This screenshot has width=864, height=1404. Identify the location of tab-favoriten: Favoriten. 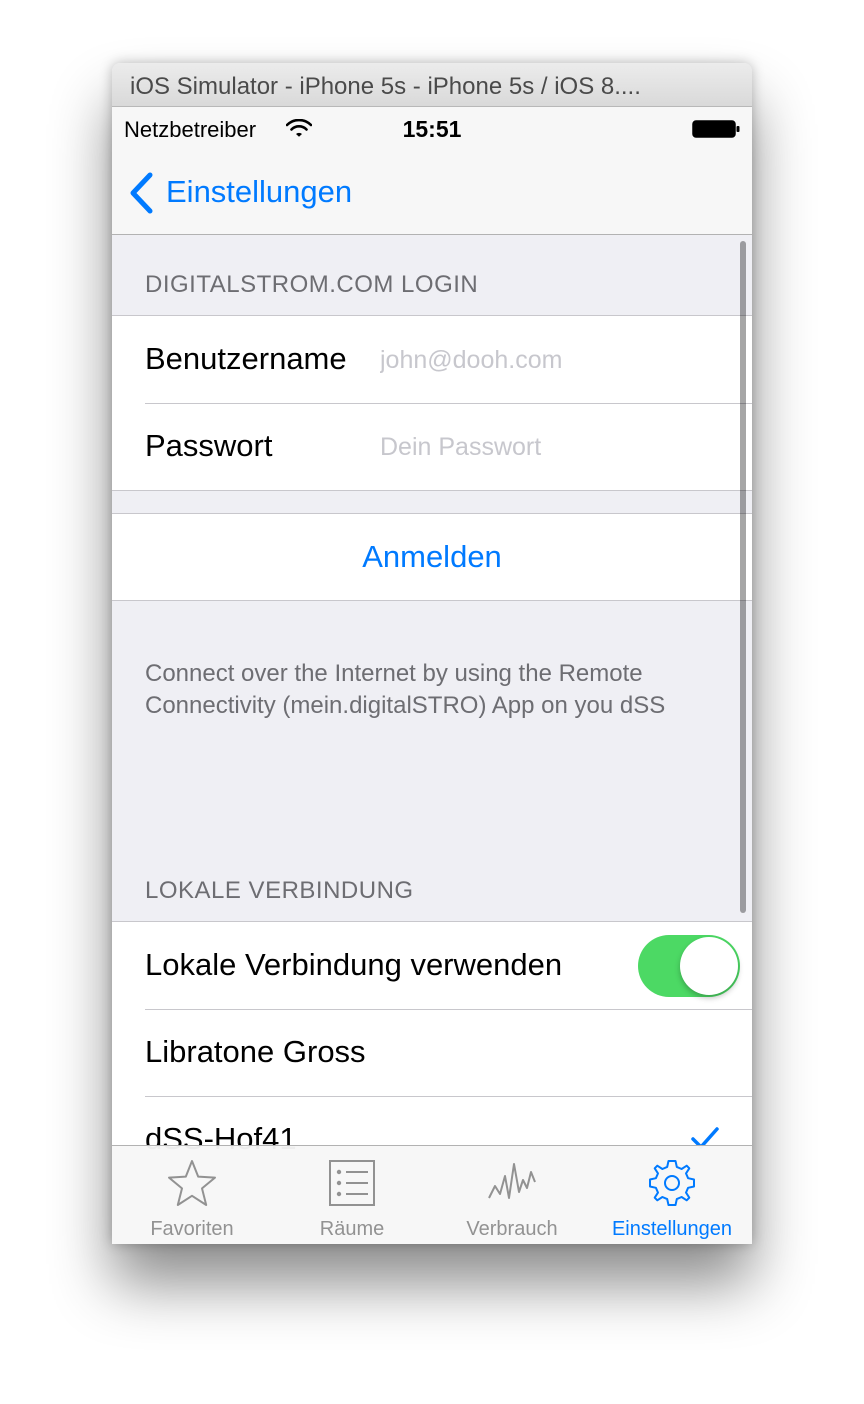
(192, 1195).